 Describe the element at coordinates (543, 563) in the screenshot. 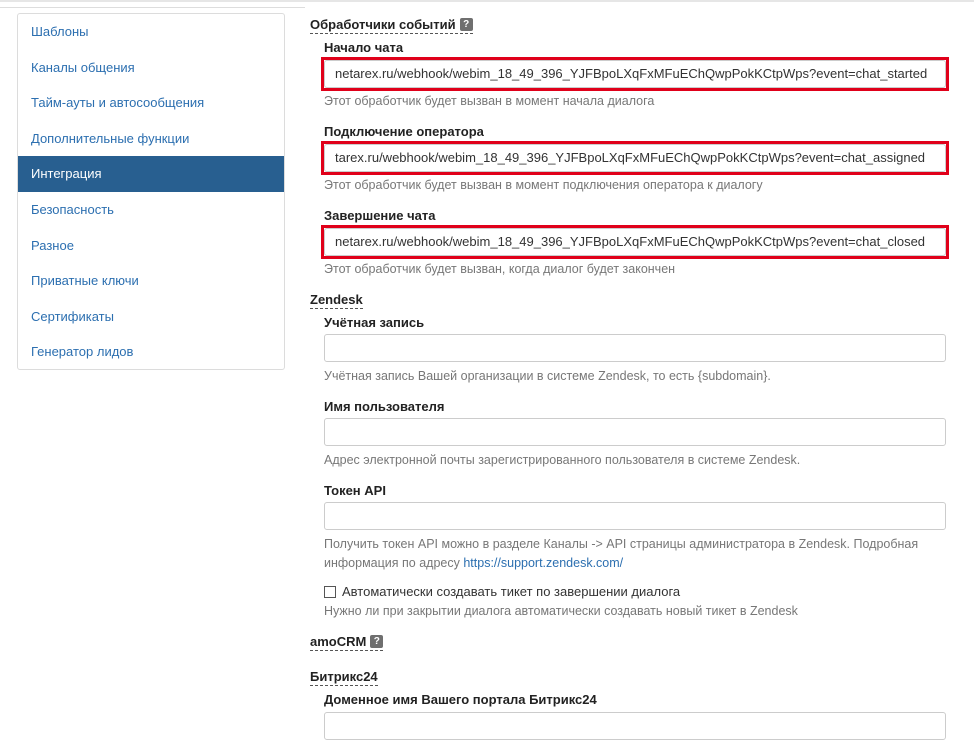

I see `zendesk-support-link: https://support.zendesk.com/` at that location.